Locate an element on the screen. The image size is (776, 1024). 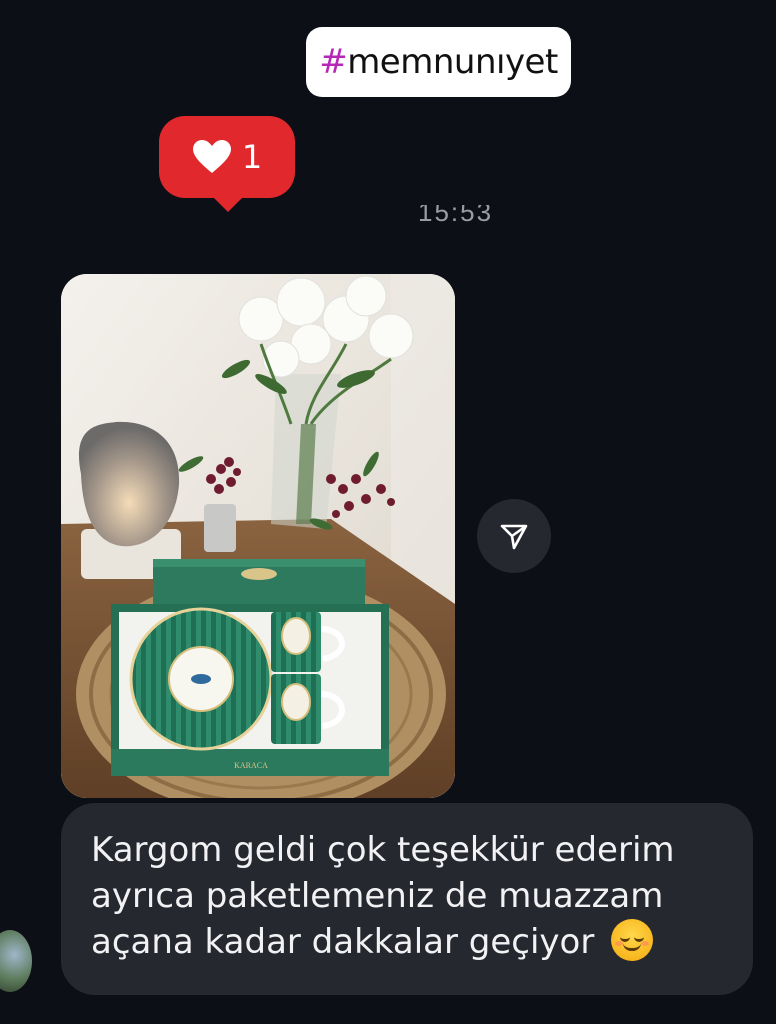
hashtag-sticker: # memnunıyet is located at coordinates (438, 62).